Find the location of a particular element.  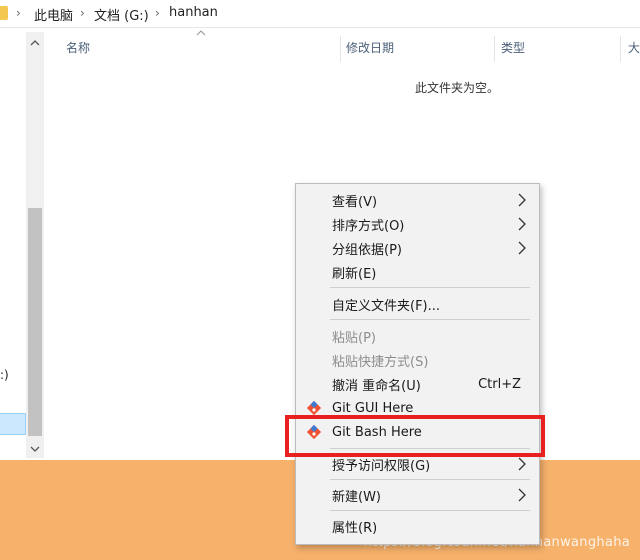

menu-item-refresh: 刷新(E) is located at coordinates (417, 272).